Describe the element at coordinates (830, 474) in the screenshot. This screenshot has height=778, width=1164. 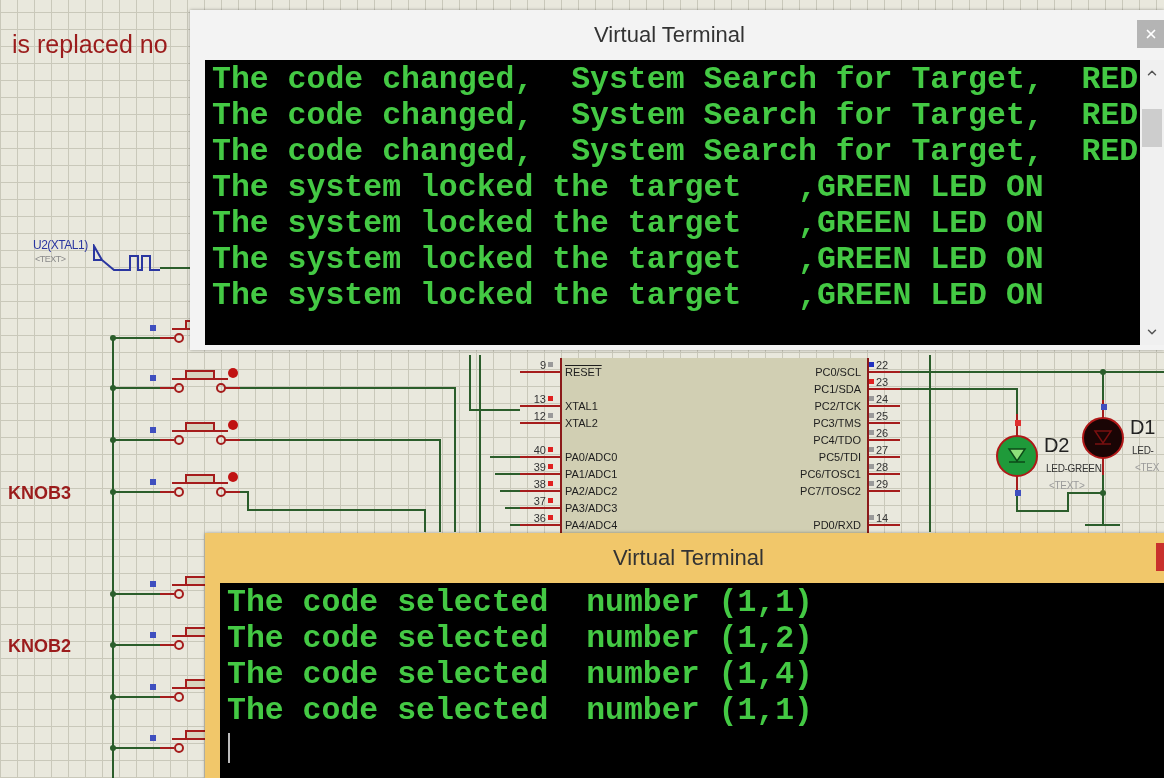
I see `pin-label: PC6/TOSC1` at that location.